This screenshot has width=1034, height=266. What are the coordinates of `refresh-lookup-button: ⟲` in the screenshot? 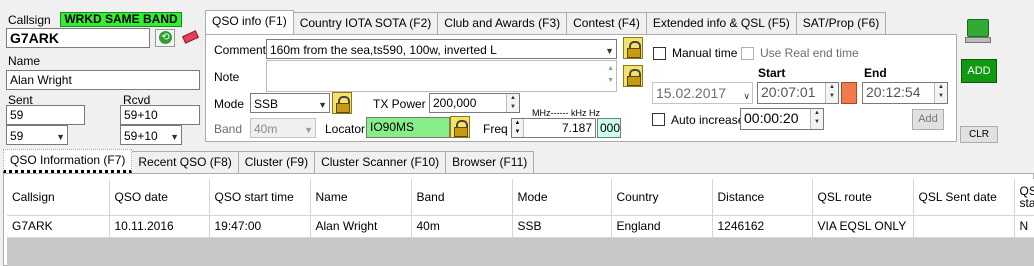 It's located at (165, 38).